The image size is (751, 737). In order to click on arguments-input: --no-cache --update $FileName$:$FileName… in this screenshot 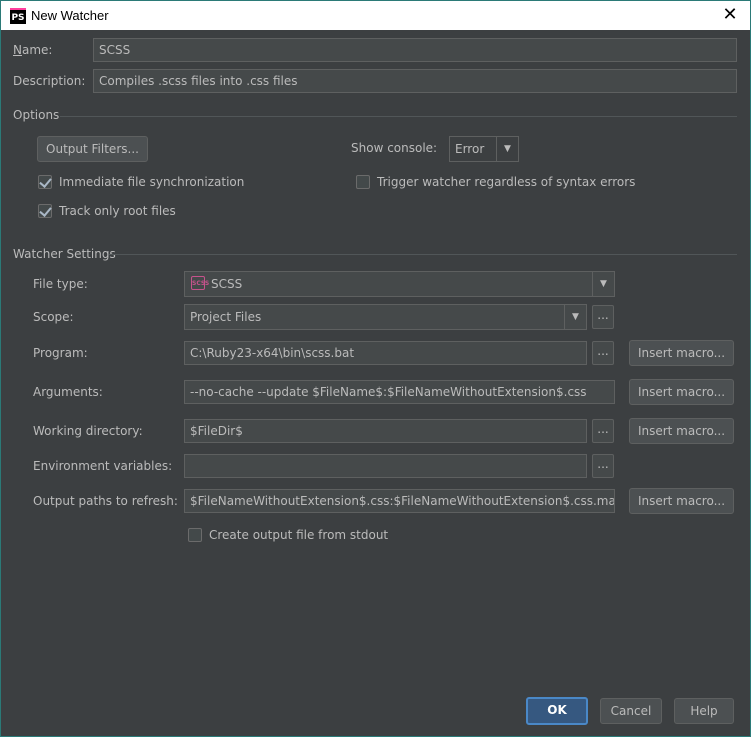, I will do `click(399, 392)`.